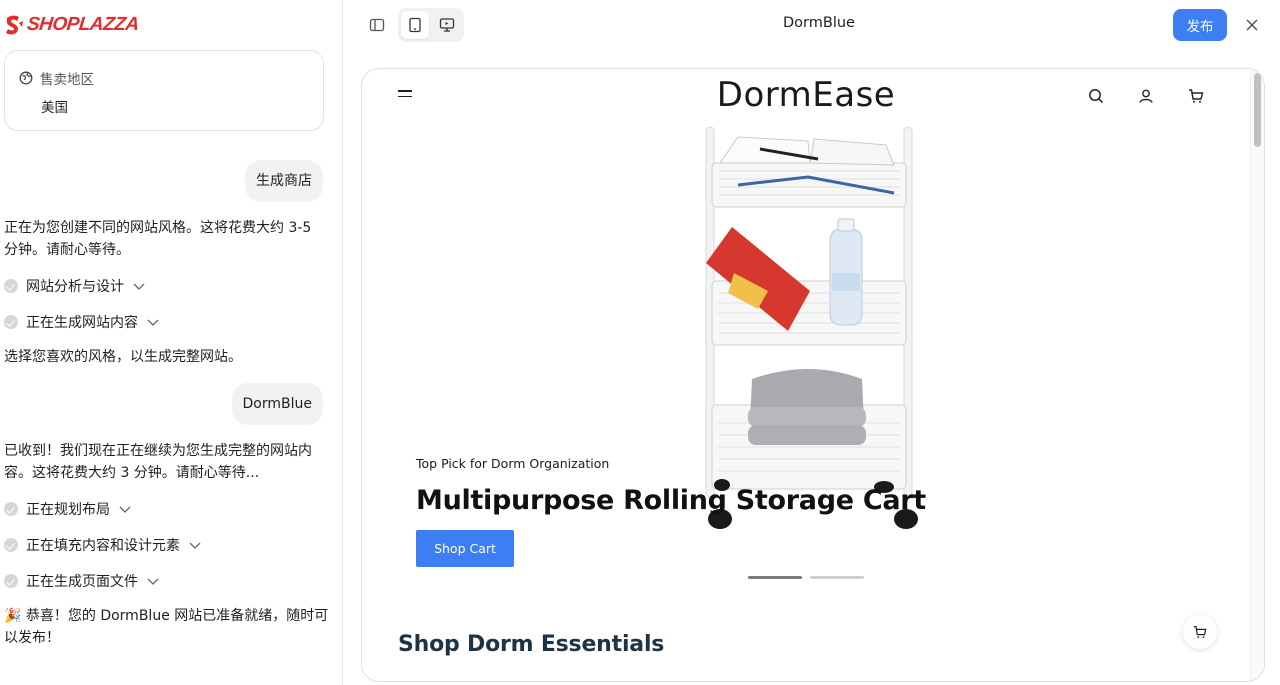 Image resolution: width=1280 pixels, height=685 pixels. What do you see at coordinates (166, 627) in the screenshot?
I see `assistant-message: 🎉 恭喜！您的 DormBlue 网站已准备就绪，随时可以发布！` at bounding box center [166, 627].